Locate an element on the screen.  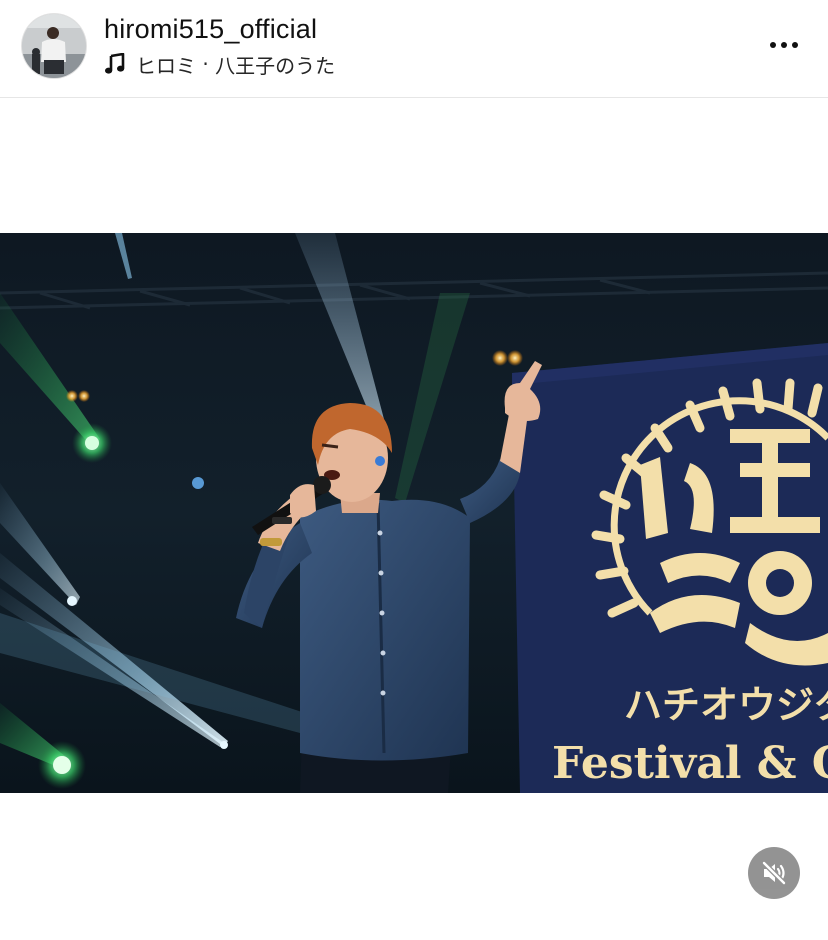
avatar-image is located at coordinates (54, 46).